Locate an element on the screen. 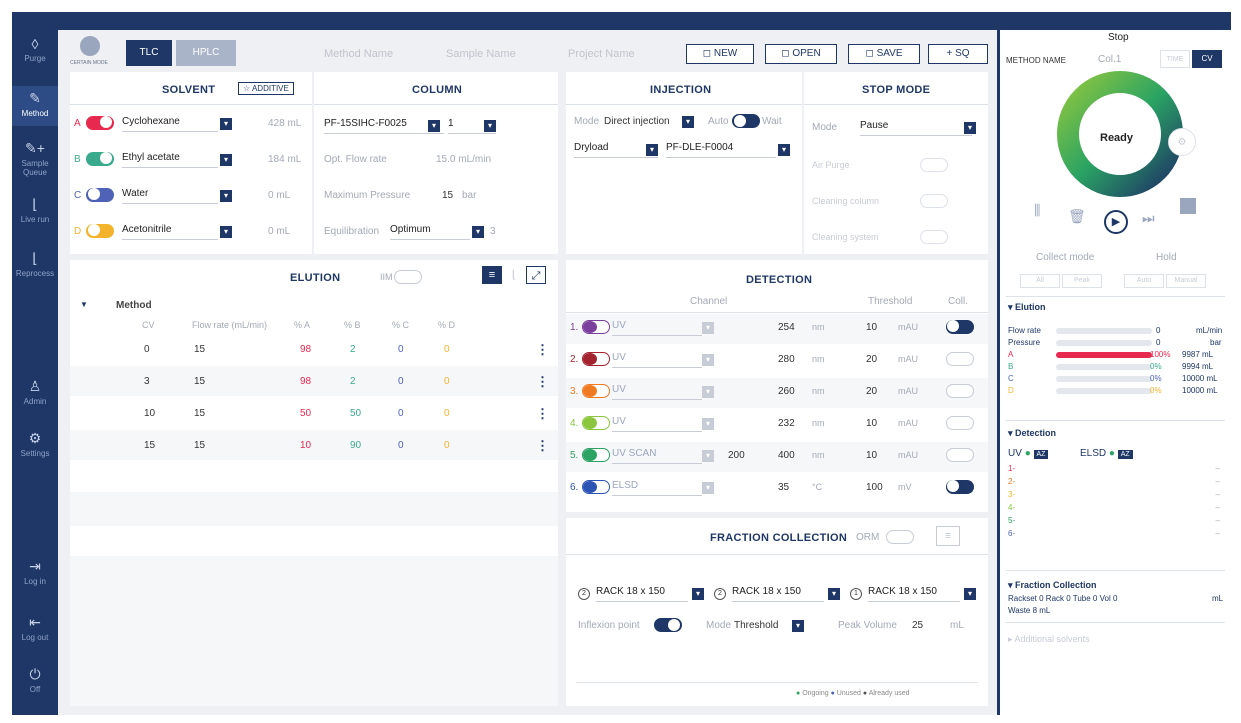  channel-select: UV SCAN is located at coordinates (657, 456).